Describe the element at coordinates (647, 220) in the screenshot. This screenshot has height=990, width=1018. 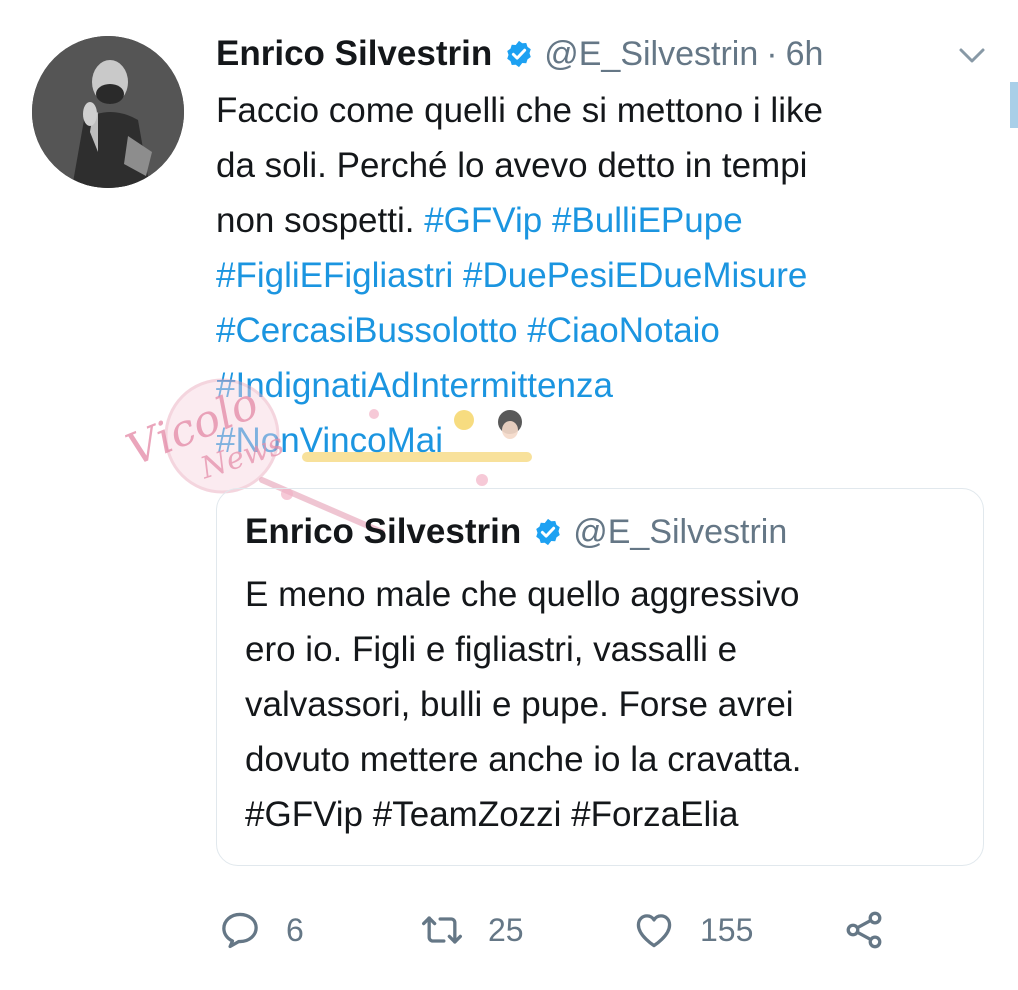
I see `hashtag-link: #BulliEPupe` at that location.